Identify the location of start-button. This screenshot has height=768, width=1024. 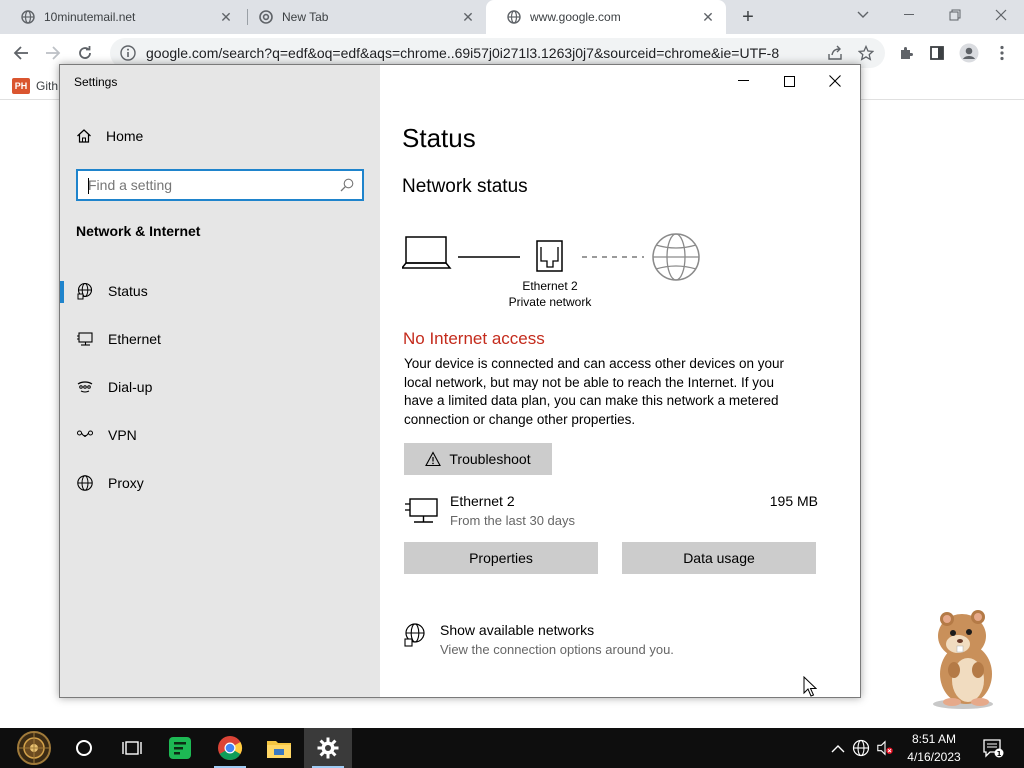
(34, 748).